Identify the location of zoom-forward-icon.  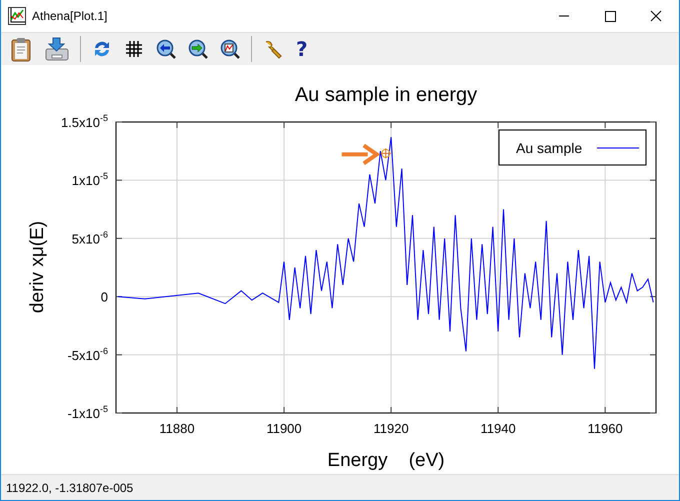
(198, 49).